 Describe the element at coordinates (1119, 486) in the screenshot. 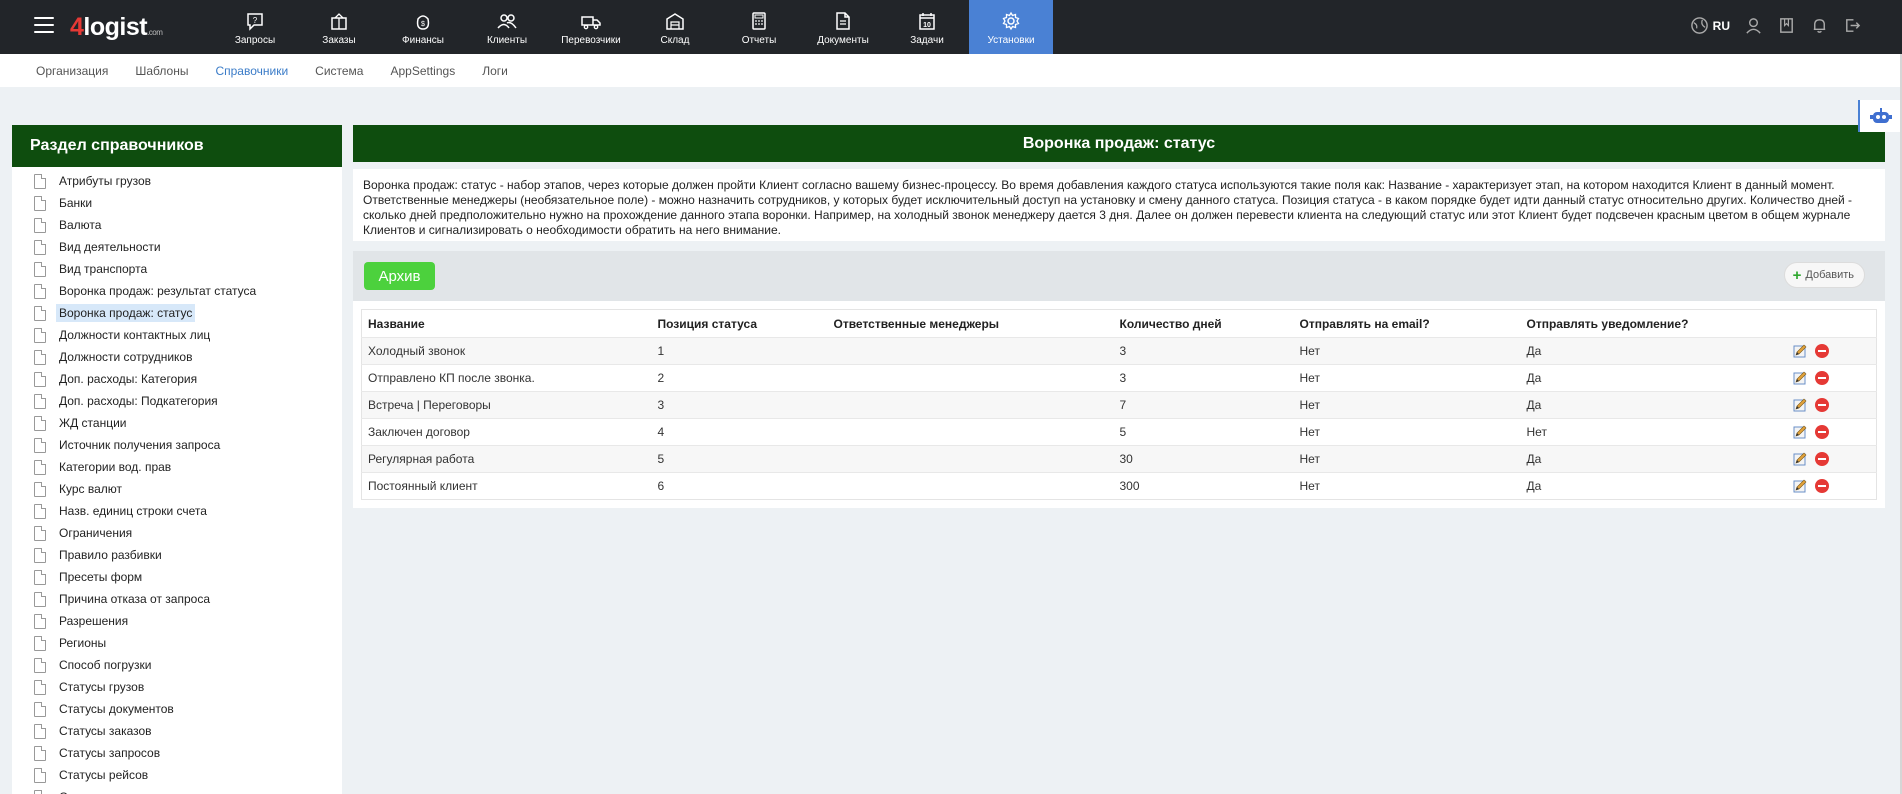

I see `table-row: Постоянный клиент 6 300 Нет Да` at that location.